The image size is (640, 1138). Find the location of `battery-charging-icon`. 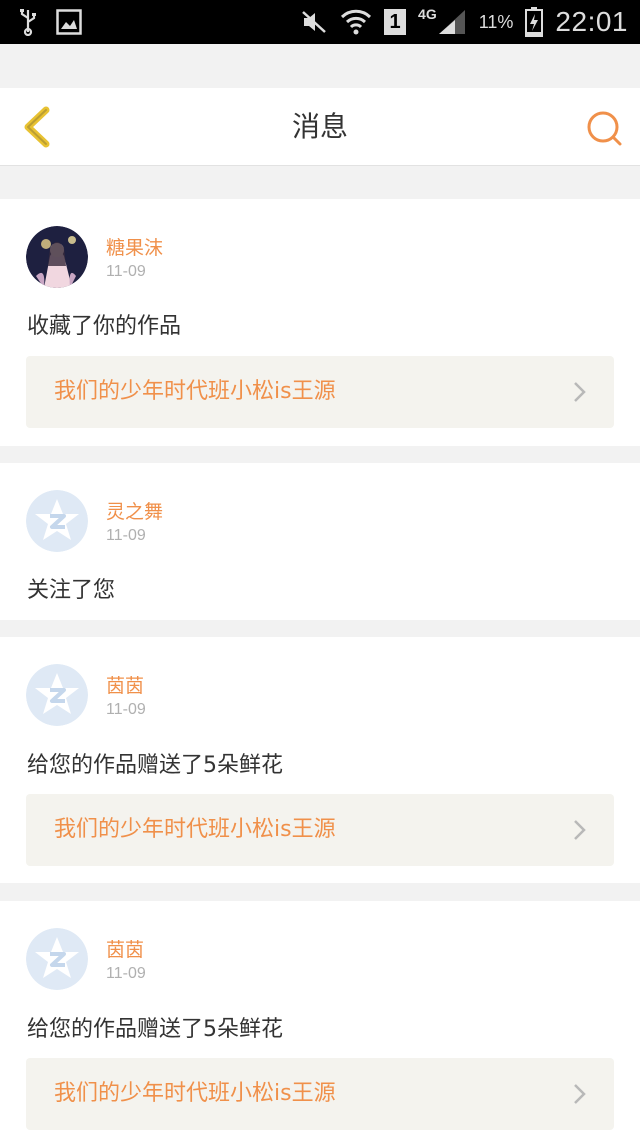

battery-charging-icon is located at coordinates (534, 22).